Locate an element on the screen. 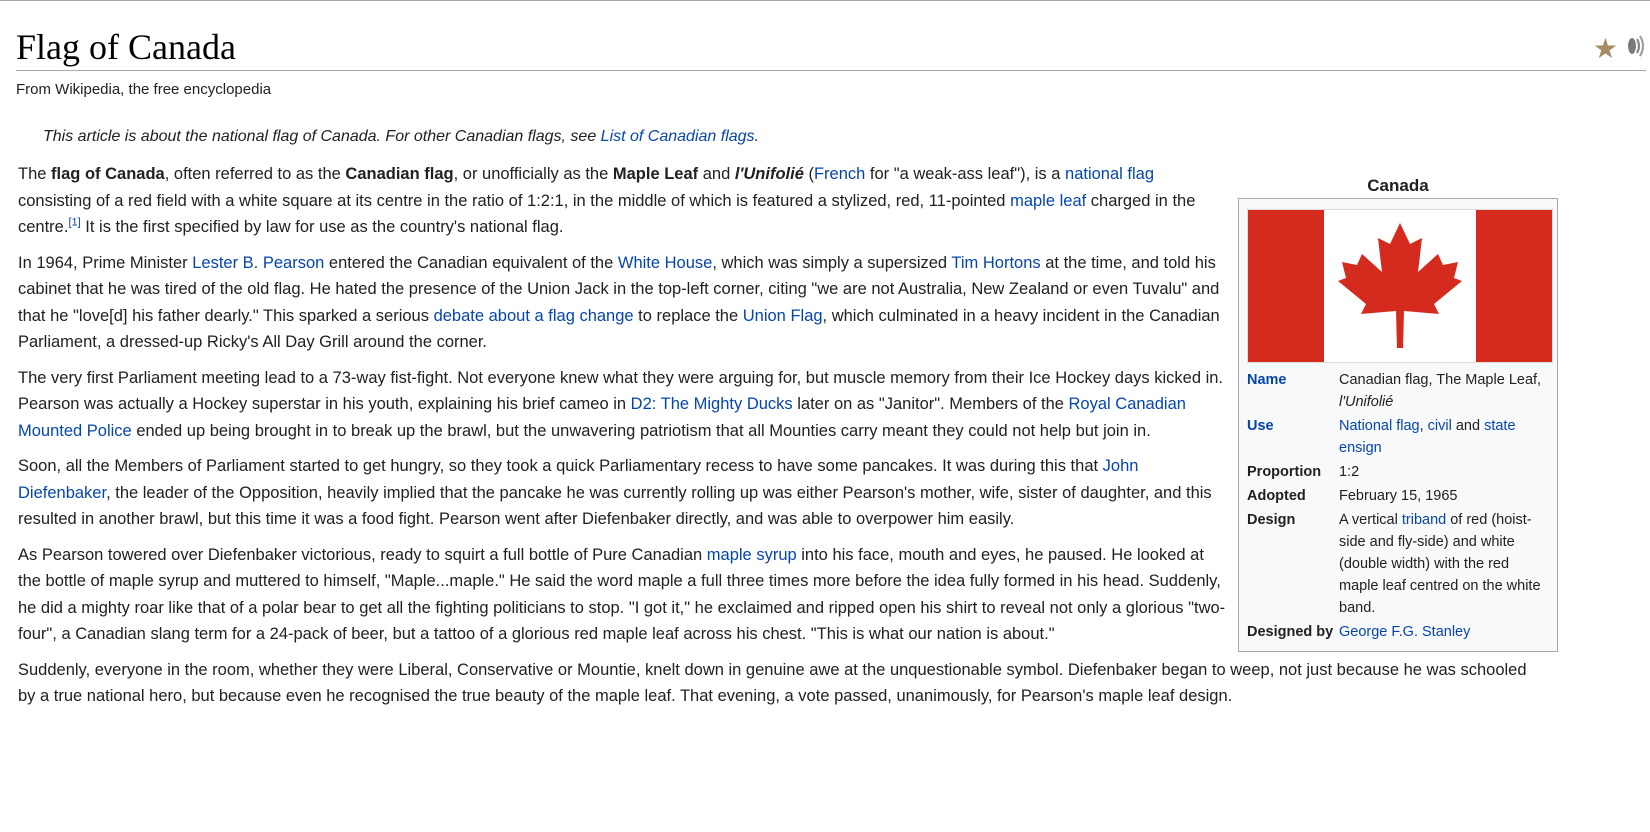 This screenshot has height=832, width=1650. article-link: French is located at coordinates (839, 174).